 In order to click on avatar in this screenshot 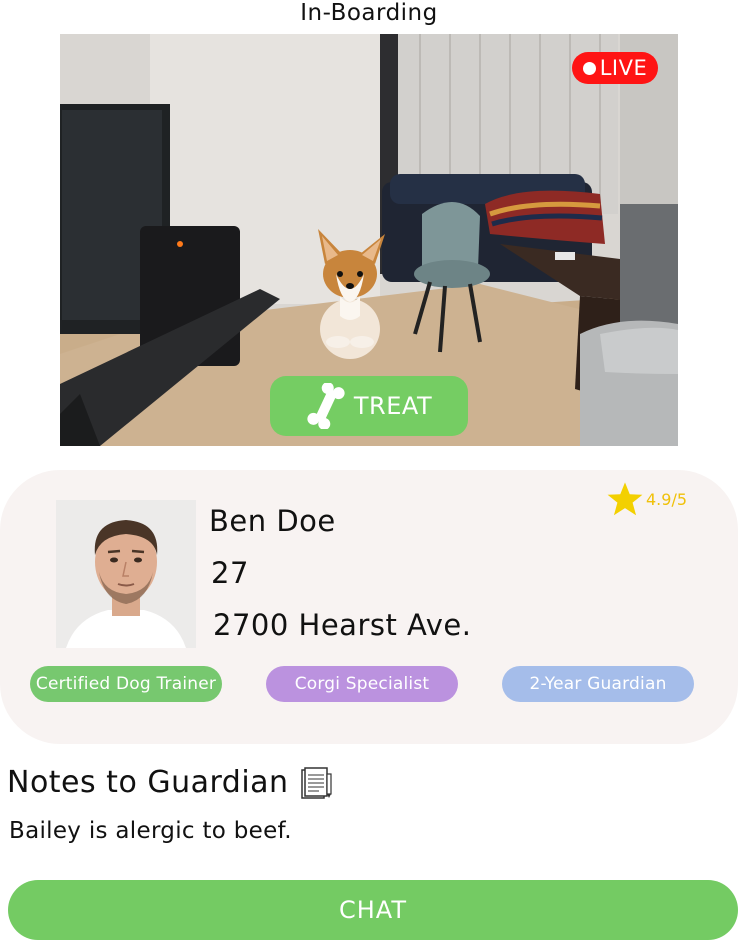, I will do `click(126, 574)`.